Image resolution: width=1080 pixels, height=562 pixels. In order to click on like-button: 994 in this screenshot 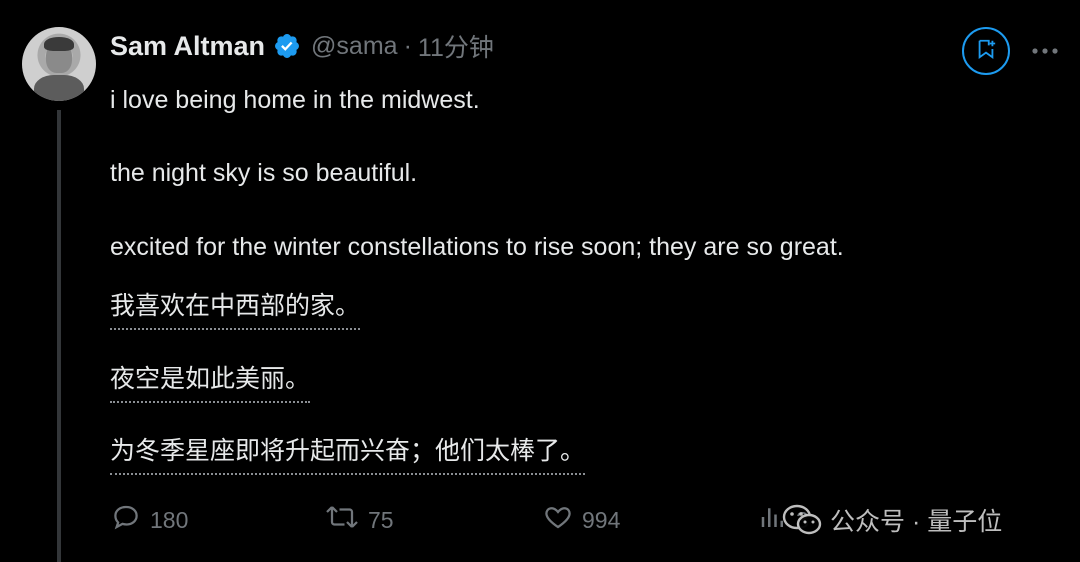, I will do `click(581, 520)`.